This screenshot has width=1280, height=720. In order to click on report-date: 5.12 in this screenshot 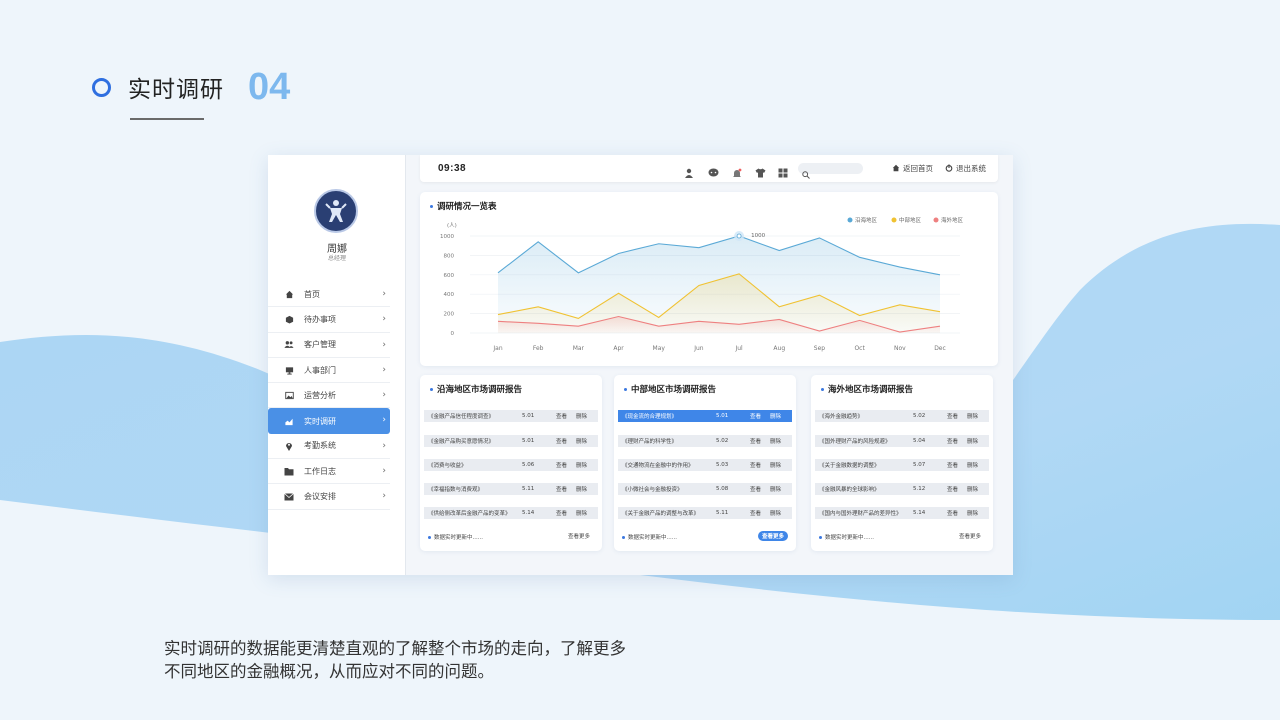, I will do `click(919, 489)`.